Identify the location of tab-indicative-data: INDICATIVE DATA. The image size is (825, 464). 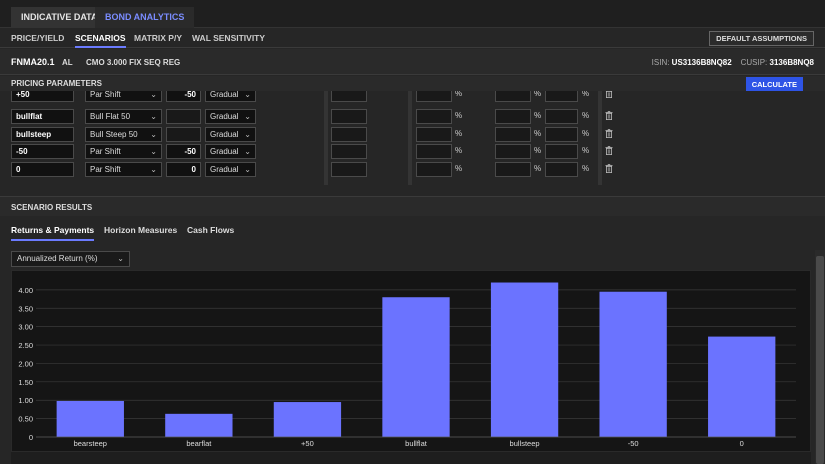
(59, 17).